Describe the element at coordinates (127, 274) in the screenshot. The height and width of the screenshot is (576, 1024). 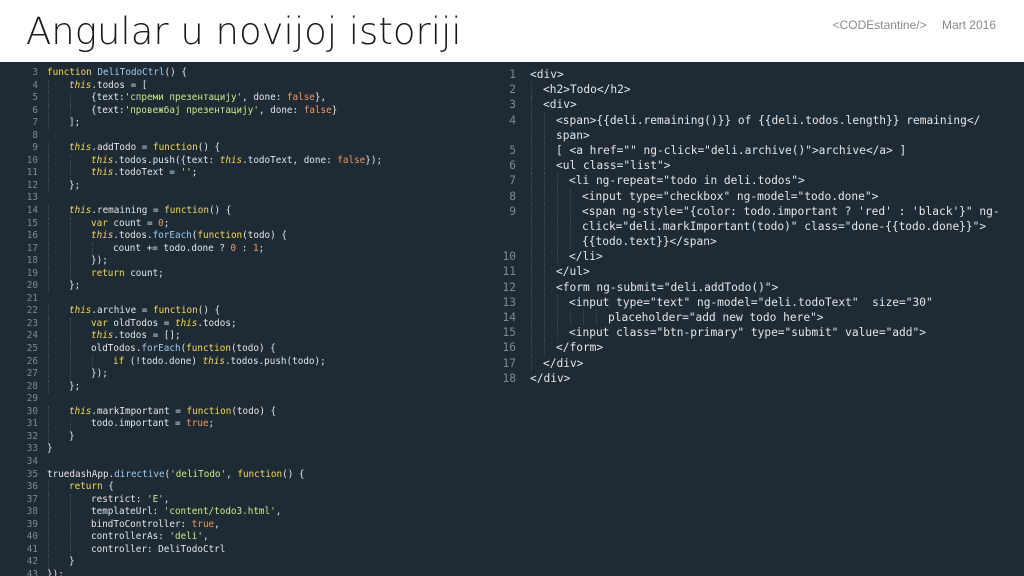
I see `code-text: return count;` at that location.